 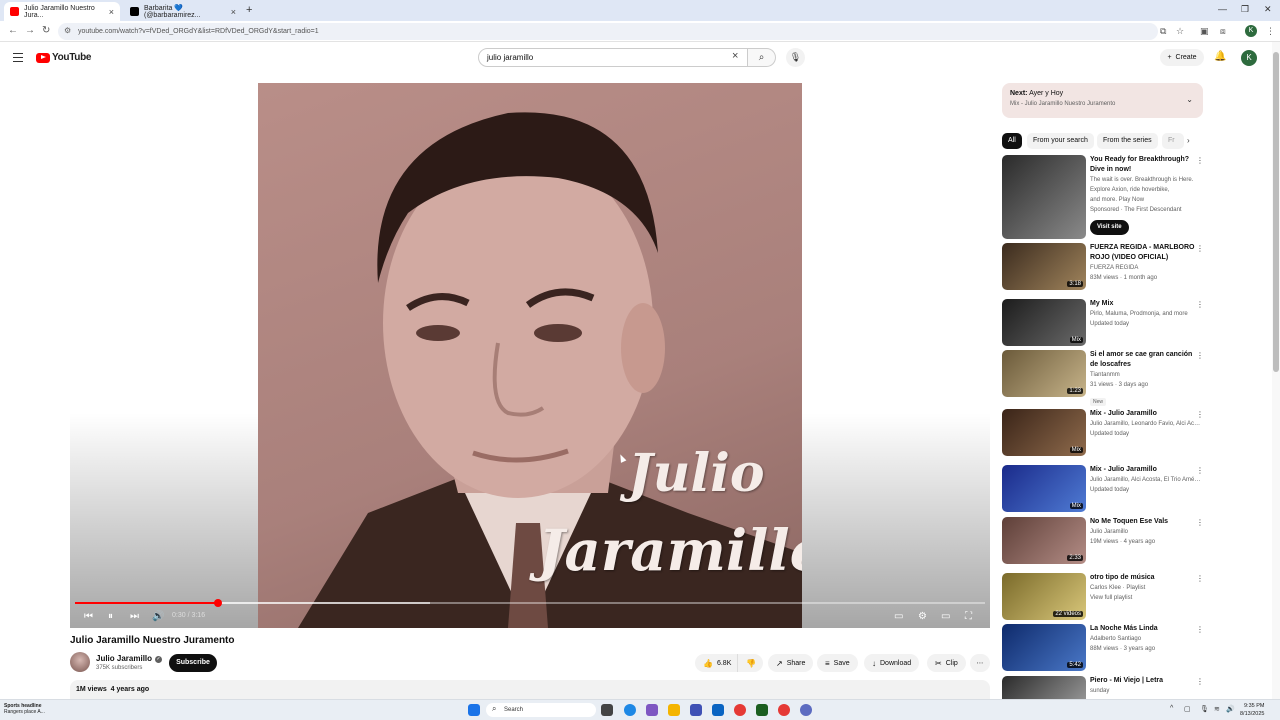 What do you see at coordinates (80, 662) in the screenshot?
I see `channel-avatar` at bounding box center [80, 662].